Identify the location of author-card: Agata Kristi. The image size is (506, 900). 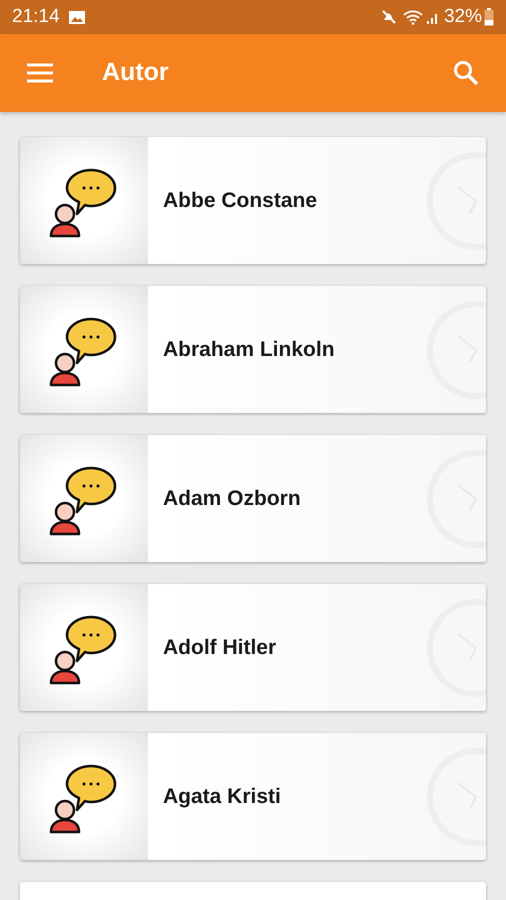
(253, 796).